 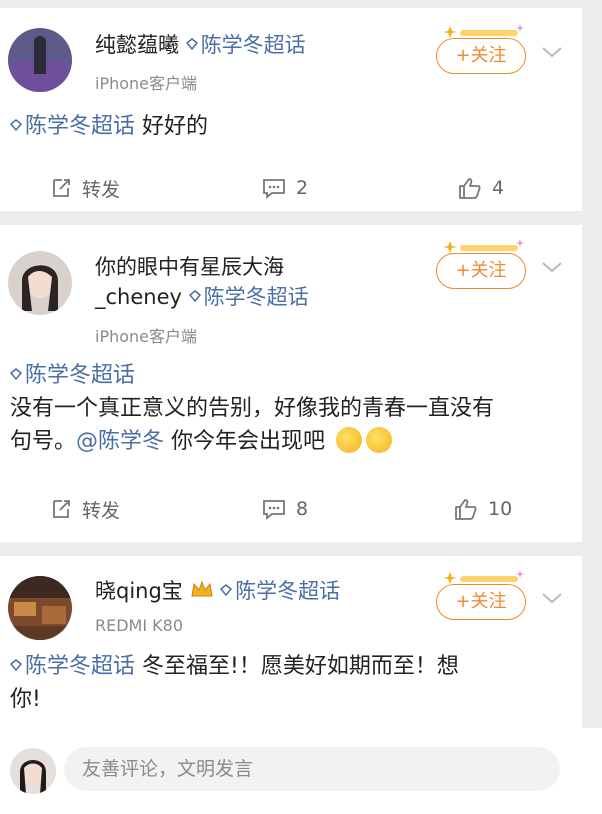 I want to click on comment-button: 2, so click(x=285, y=188).